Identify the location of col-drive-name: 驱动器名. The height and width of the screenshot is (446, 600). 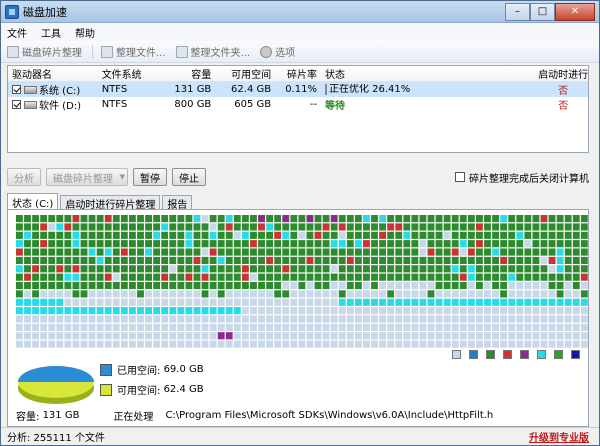
(53, 73).